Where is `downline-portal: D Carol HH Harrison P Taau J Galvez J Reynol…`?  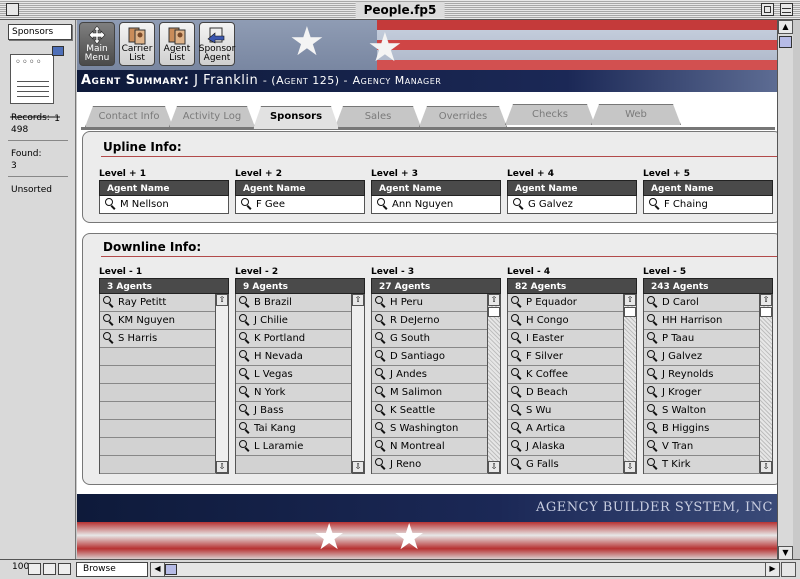
downline-portal: D Carol HH Harrison P Taau J Galvez J Reynol… is located at coordinates (708, 384).